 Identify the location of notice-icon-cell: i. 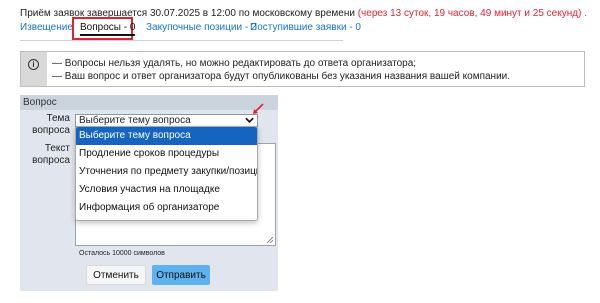
(34, 69).